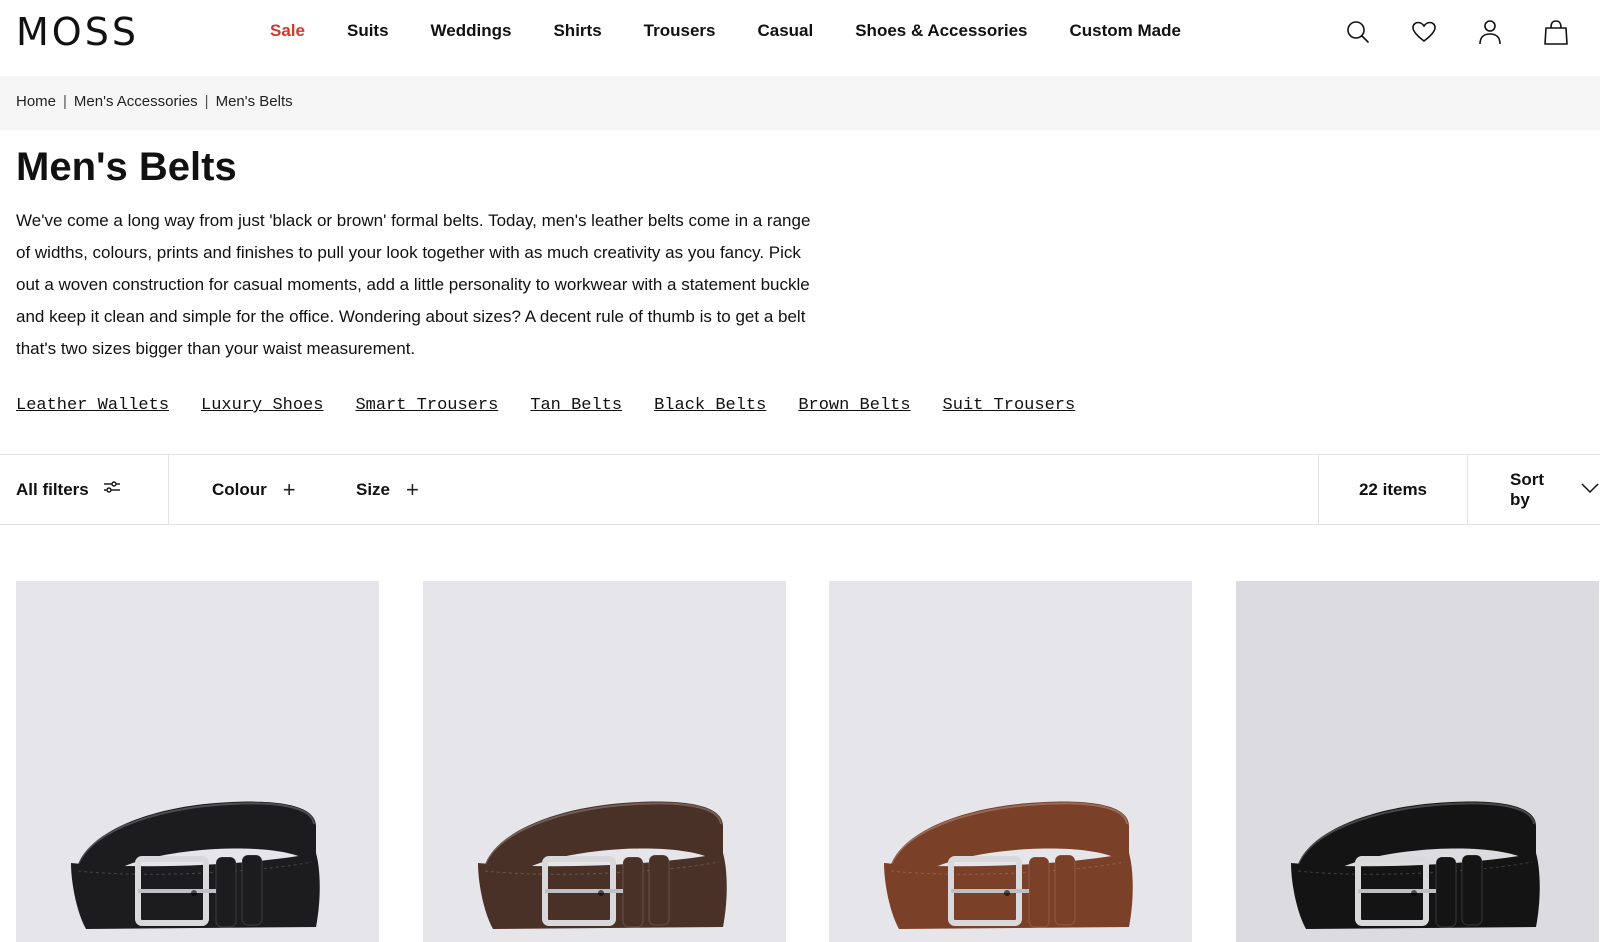  What do you see at coordinates (52, 489) in the screenshot?
I see `all-filters-label: All filters` at bounding box center [52, 489].